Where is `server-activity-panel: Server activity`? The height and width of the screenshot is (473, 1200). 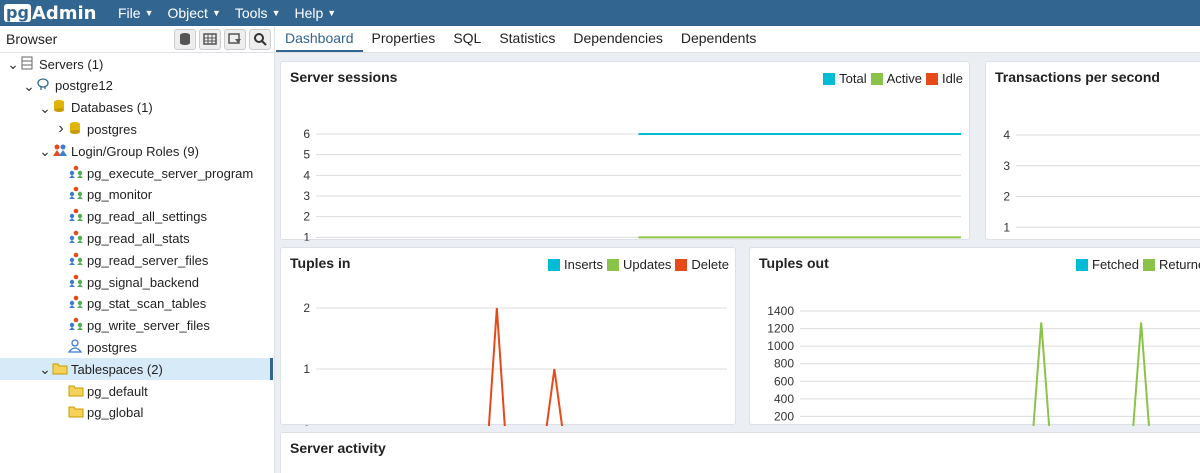
server-activity-panel: Server activity is located at coordinates (740, 452).